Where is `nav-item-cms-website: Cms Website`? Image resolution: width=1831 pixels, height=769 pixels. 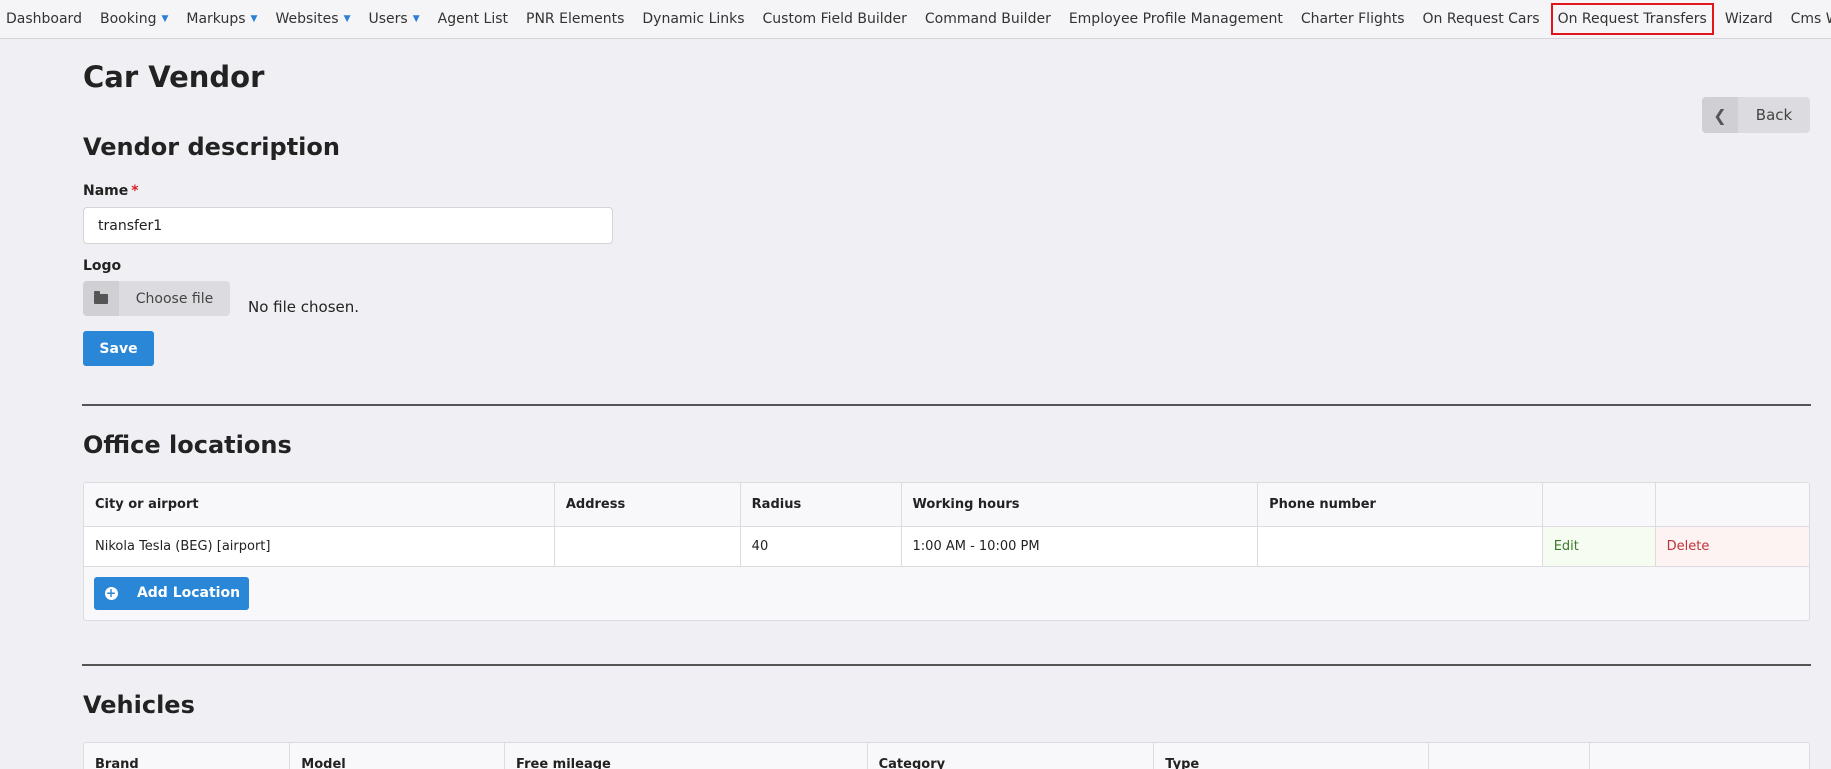 nav-item-cms-website: Cms Website is located at coordinates (1810, 19).